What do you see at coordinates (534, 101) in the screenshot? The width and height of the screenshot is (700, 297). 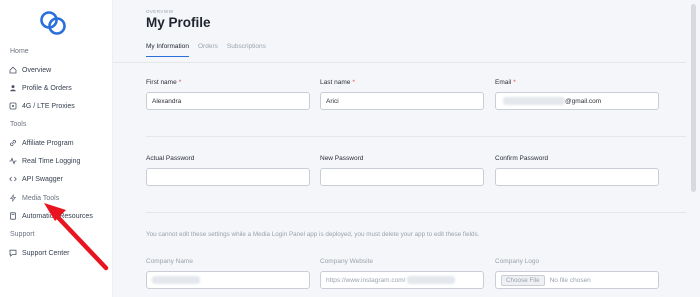 I see `redacted-email-user` at bounding box center [534, 101].